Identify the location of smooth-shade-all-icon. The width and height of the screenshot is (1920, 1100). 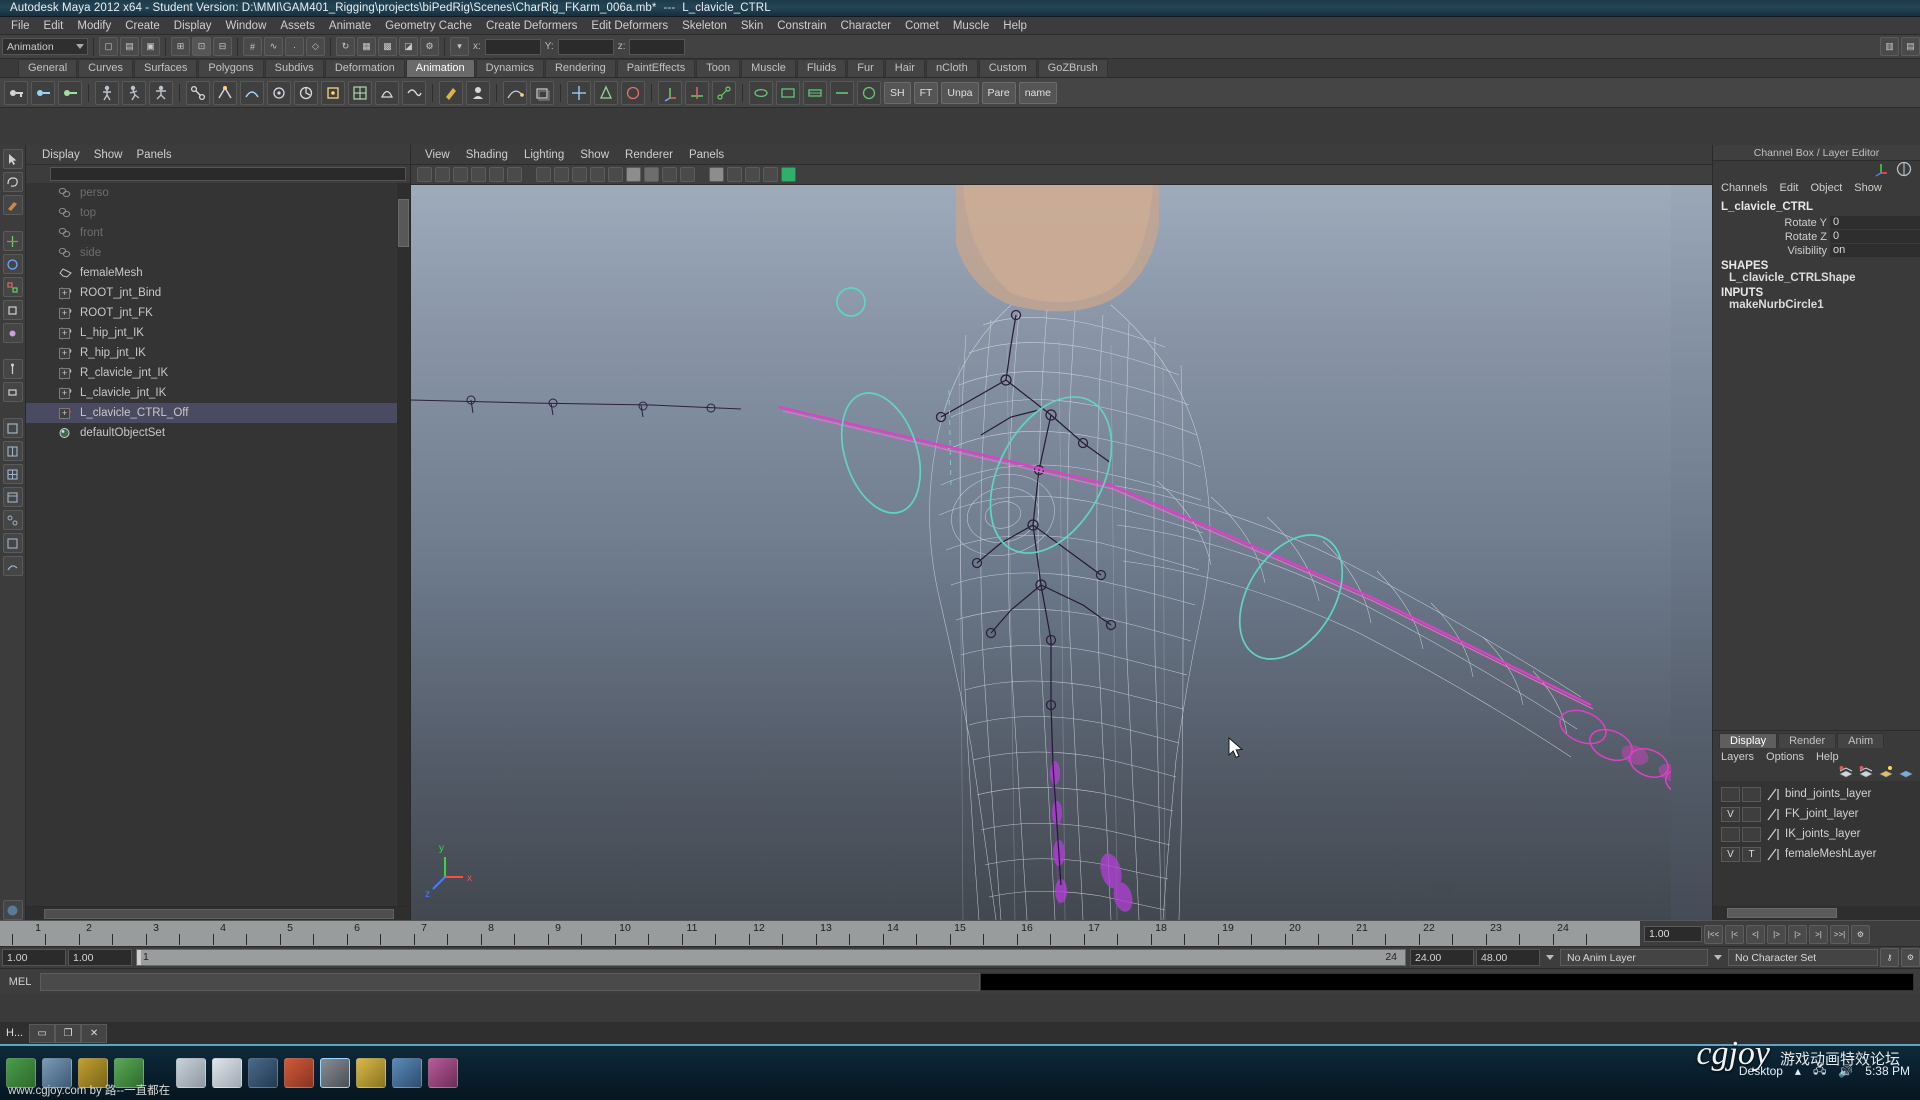
(633, 174).